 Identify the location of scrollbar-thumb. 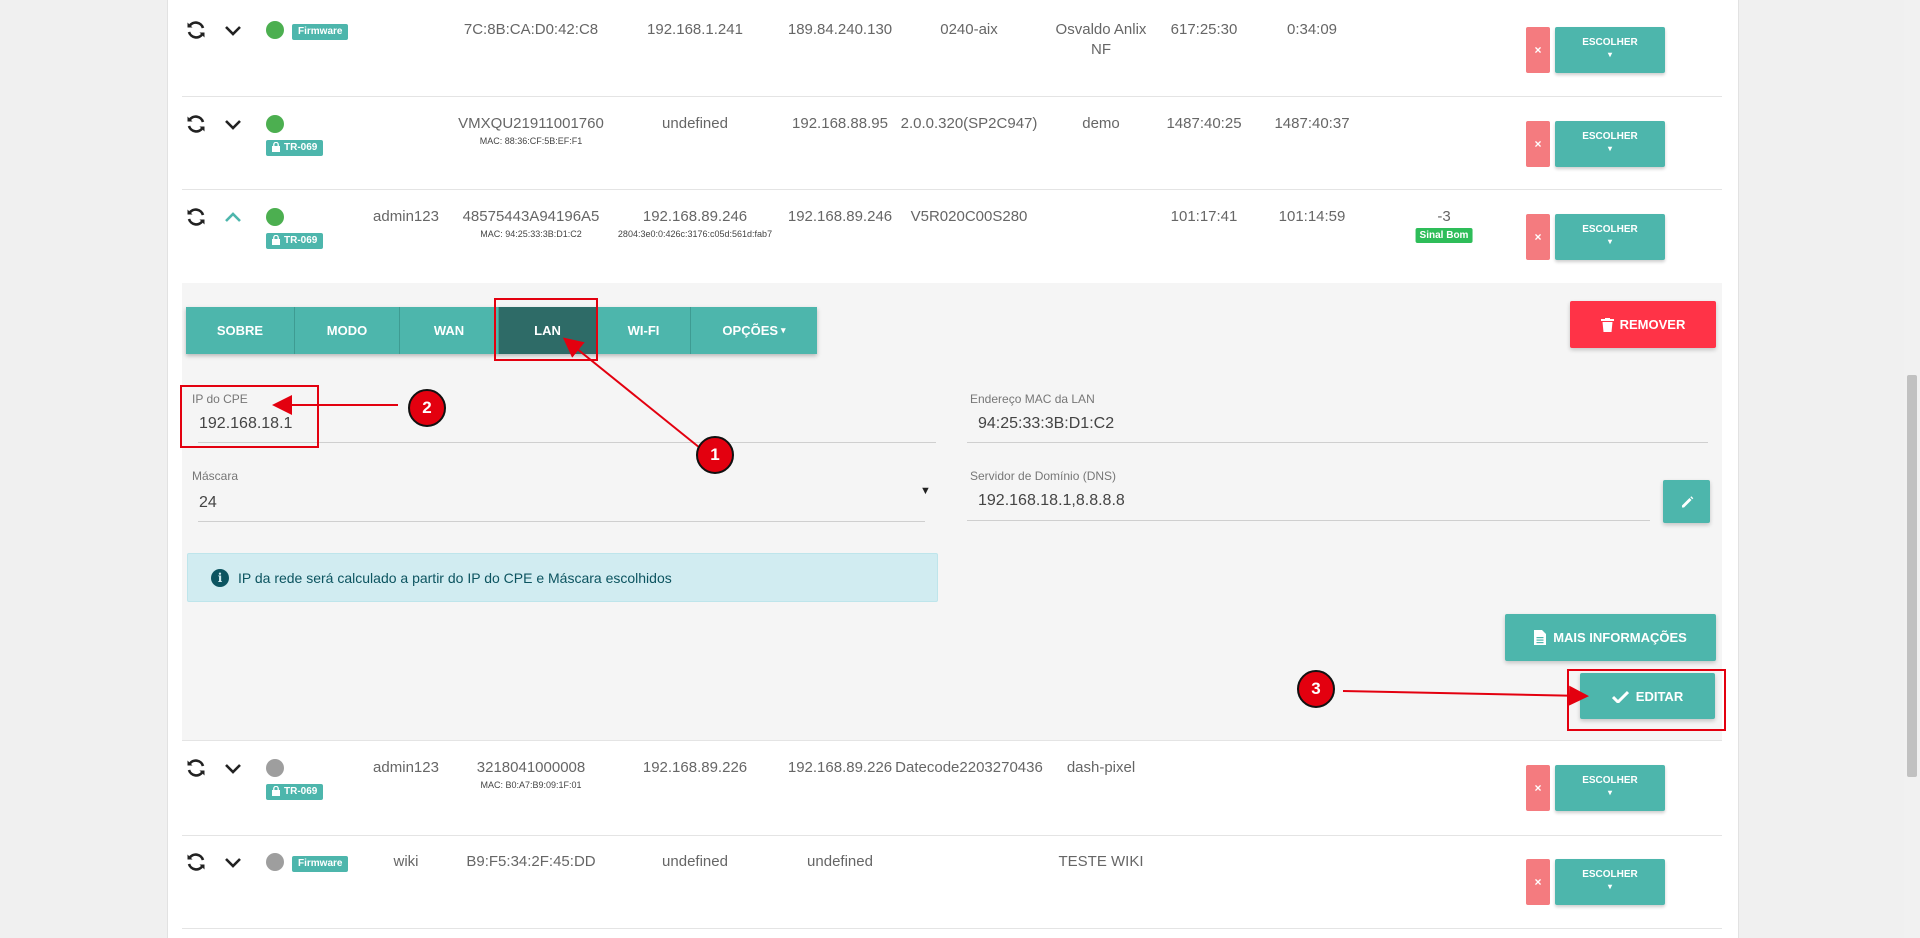
(1912, 576).